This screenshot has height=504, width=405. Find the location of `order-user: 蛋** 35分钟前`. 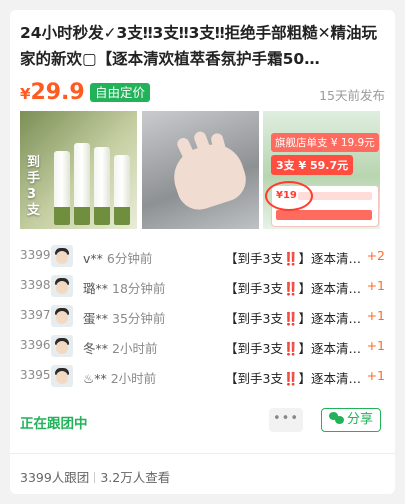

order-user: 蛋** 35分钟前 is located at coordinates (124, 317).